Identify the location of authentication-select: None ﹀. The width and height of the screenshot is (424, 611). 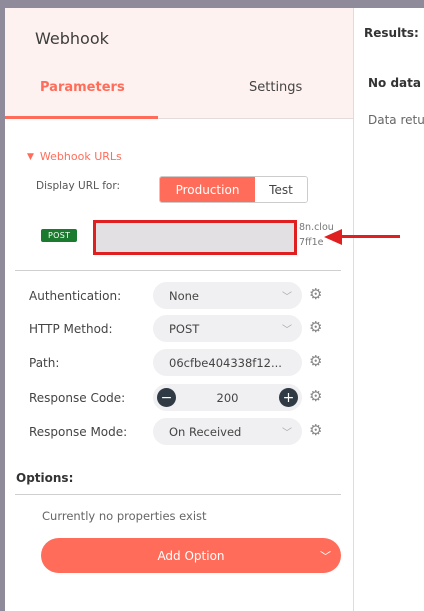
(227, 295).